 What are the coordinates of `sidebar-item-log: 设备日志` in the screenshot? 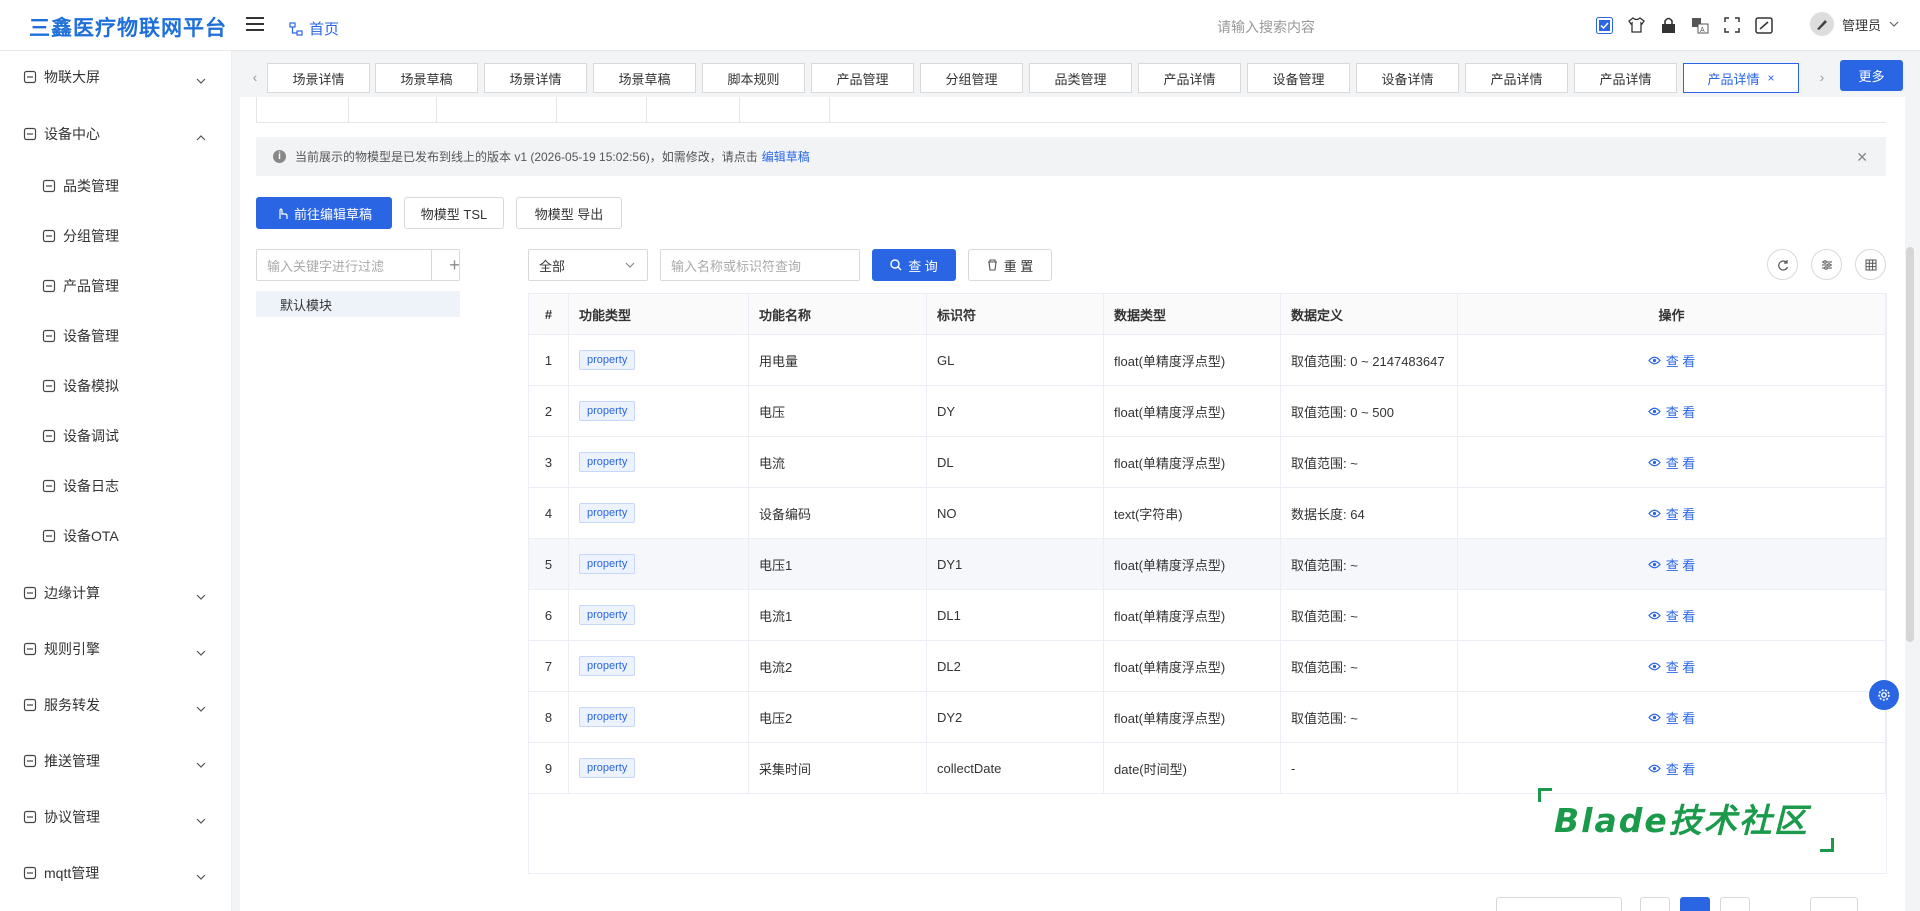 It's located at (116, 486).